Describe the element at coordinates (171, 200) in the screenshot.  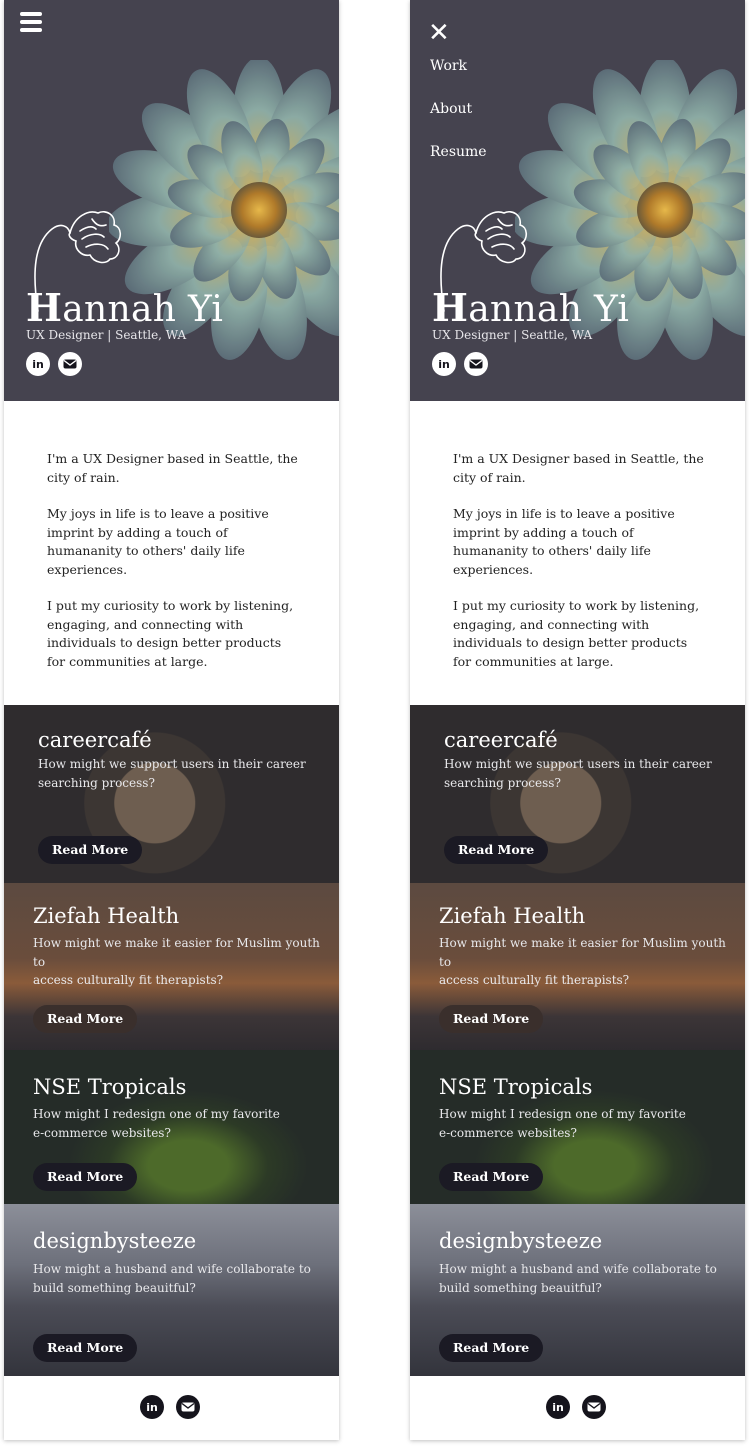
I see `hero-section: Hannah Yi UX Designer | Seattle, WA in` at that location.